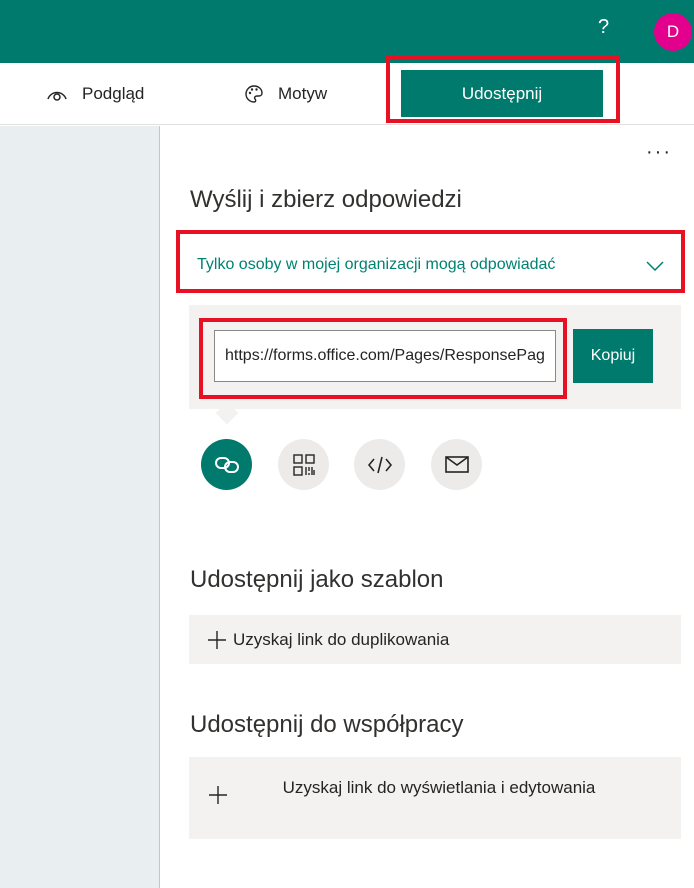 The image size is (694, 888). I want to click on share-email-option, so click(456, 464).